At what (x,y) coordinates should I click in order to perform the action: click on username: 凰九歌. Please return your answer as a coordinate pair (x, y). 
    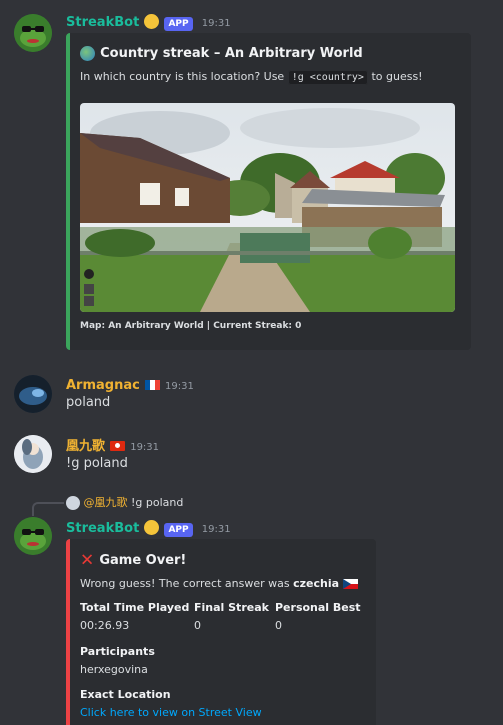
    Looking at the image, I should click on (85, 446).